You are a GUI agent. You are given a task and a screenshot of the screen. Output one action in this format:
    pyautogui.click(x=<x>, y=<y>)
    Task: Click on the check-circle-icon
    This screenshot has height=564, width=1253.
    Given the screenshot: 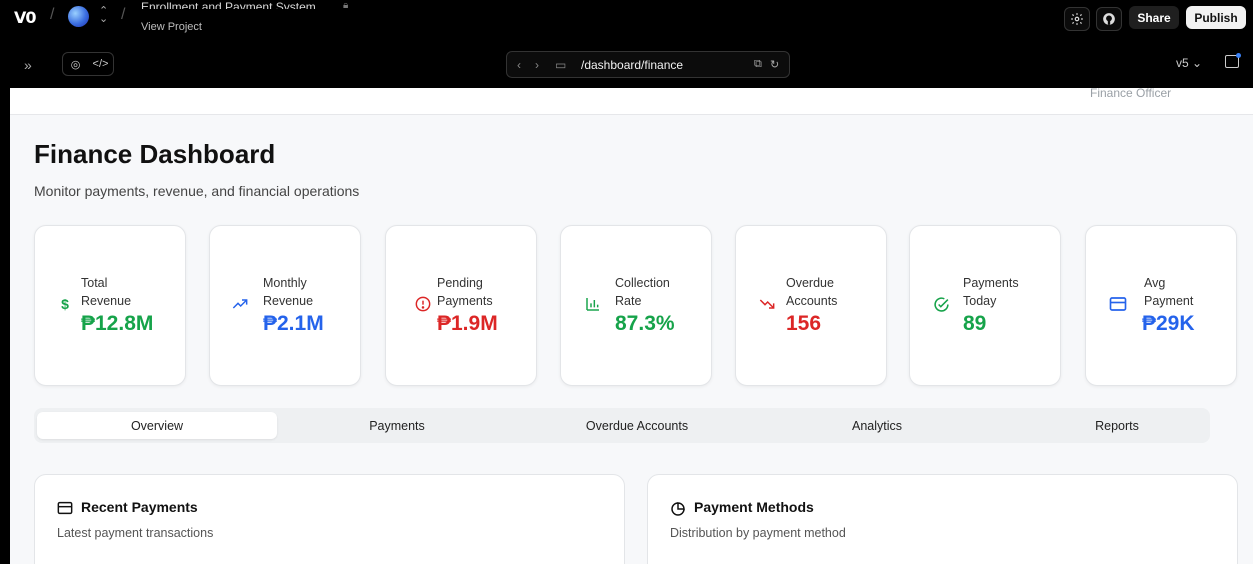 What is the action you would take?
    pyautogui.click(x=941, y=304)
    